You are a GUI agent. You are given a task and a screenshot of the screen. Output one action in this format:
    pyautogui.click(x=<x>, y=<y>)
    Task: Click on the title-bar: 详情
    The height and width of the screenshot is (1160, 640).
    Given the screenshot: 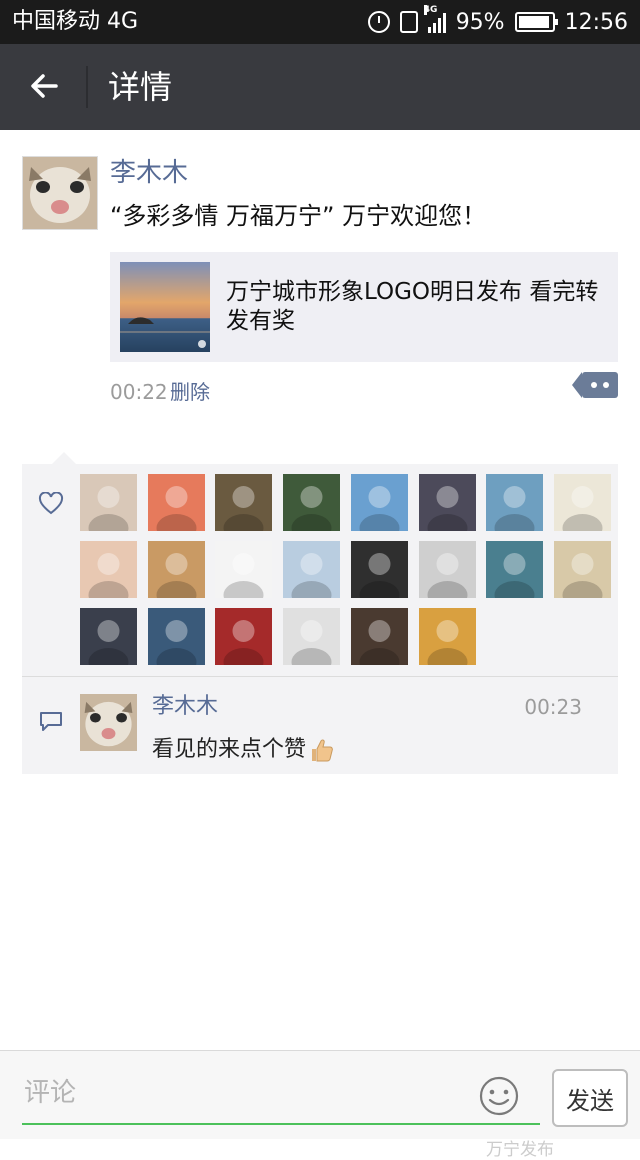 What is the action you would take?
    pyautogui.click(x=320, y=87)
    